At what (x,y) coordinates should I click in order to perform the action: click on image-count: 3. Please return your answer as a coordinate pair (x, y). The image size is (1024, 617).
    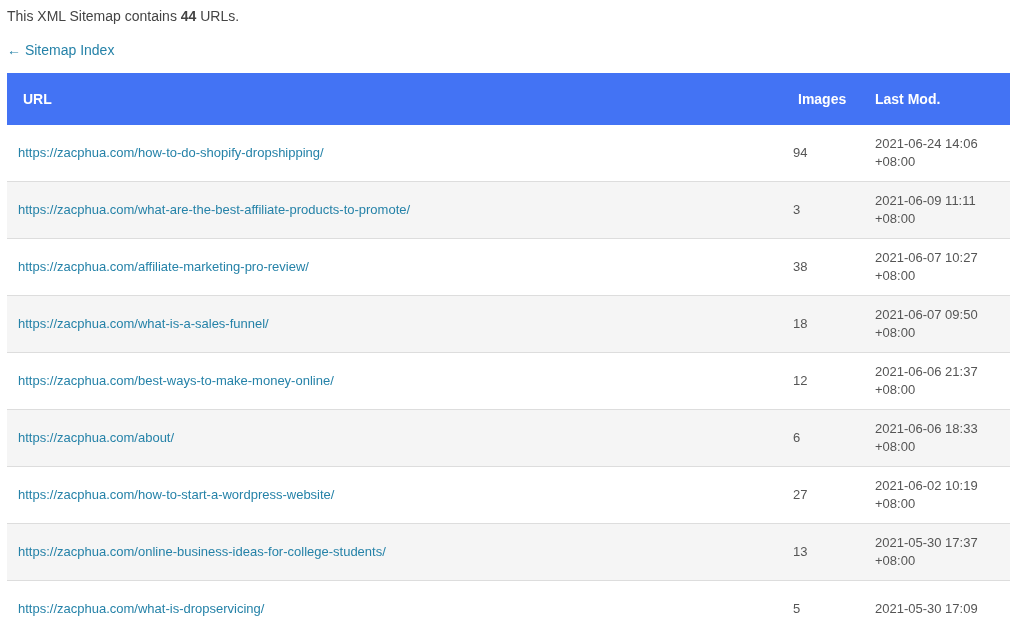
    Looking at the image, I should click on (797, 209).